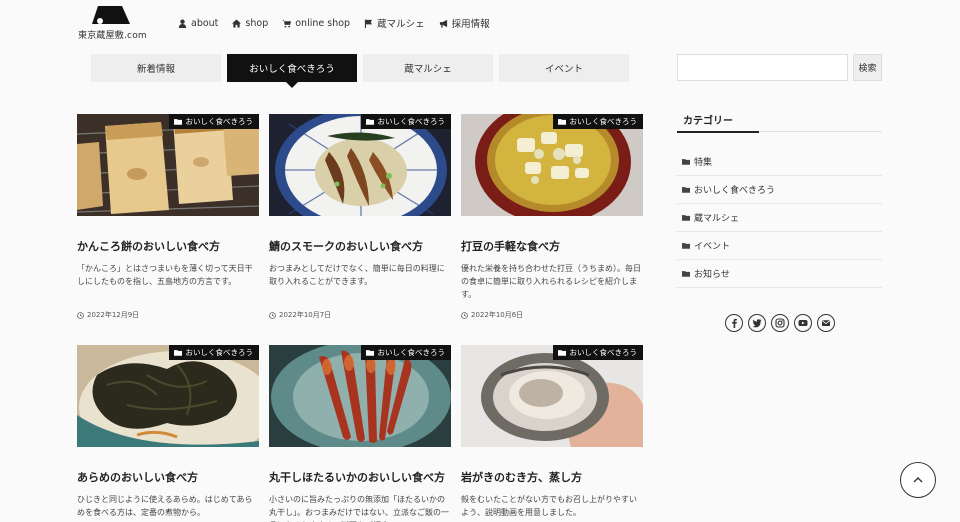  I want to click on arame-seaweed-image, so click(168, 396).